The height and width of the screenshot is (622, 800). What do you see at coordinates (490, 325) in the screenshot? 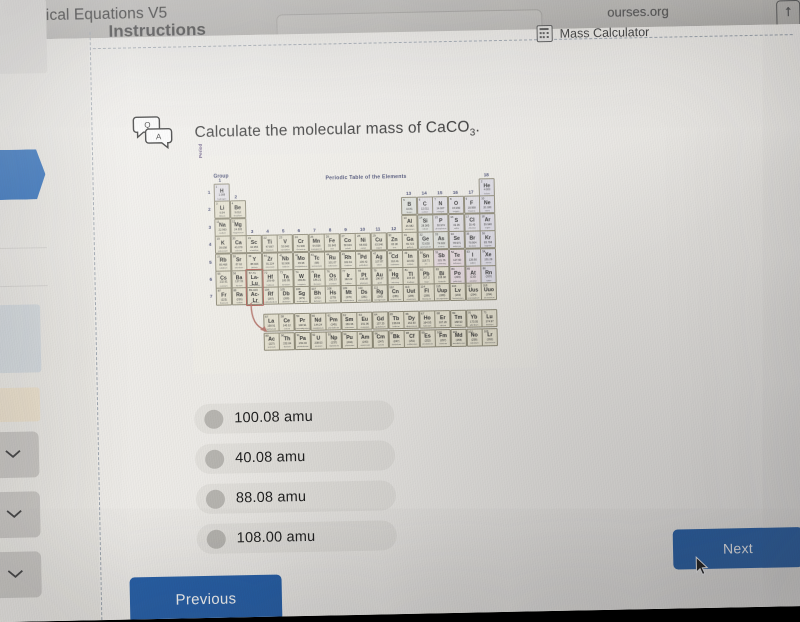
I see `element-name: lutetium` at bounding box center [490, 325].